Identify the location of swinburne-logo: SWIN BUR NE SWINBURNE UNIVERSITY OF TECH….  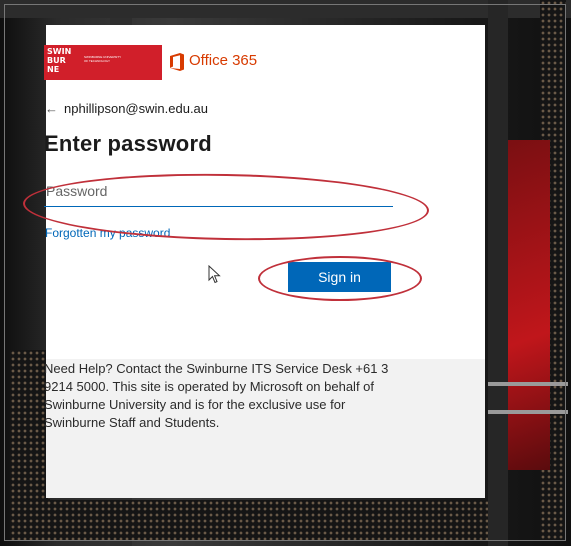
(103, 62).